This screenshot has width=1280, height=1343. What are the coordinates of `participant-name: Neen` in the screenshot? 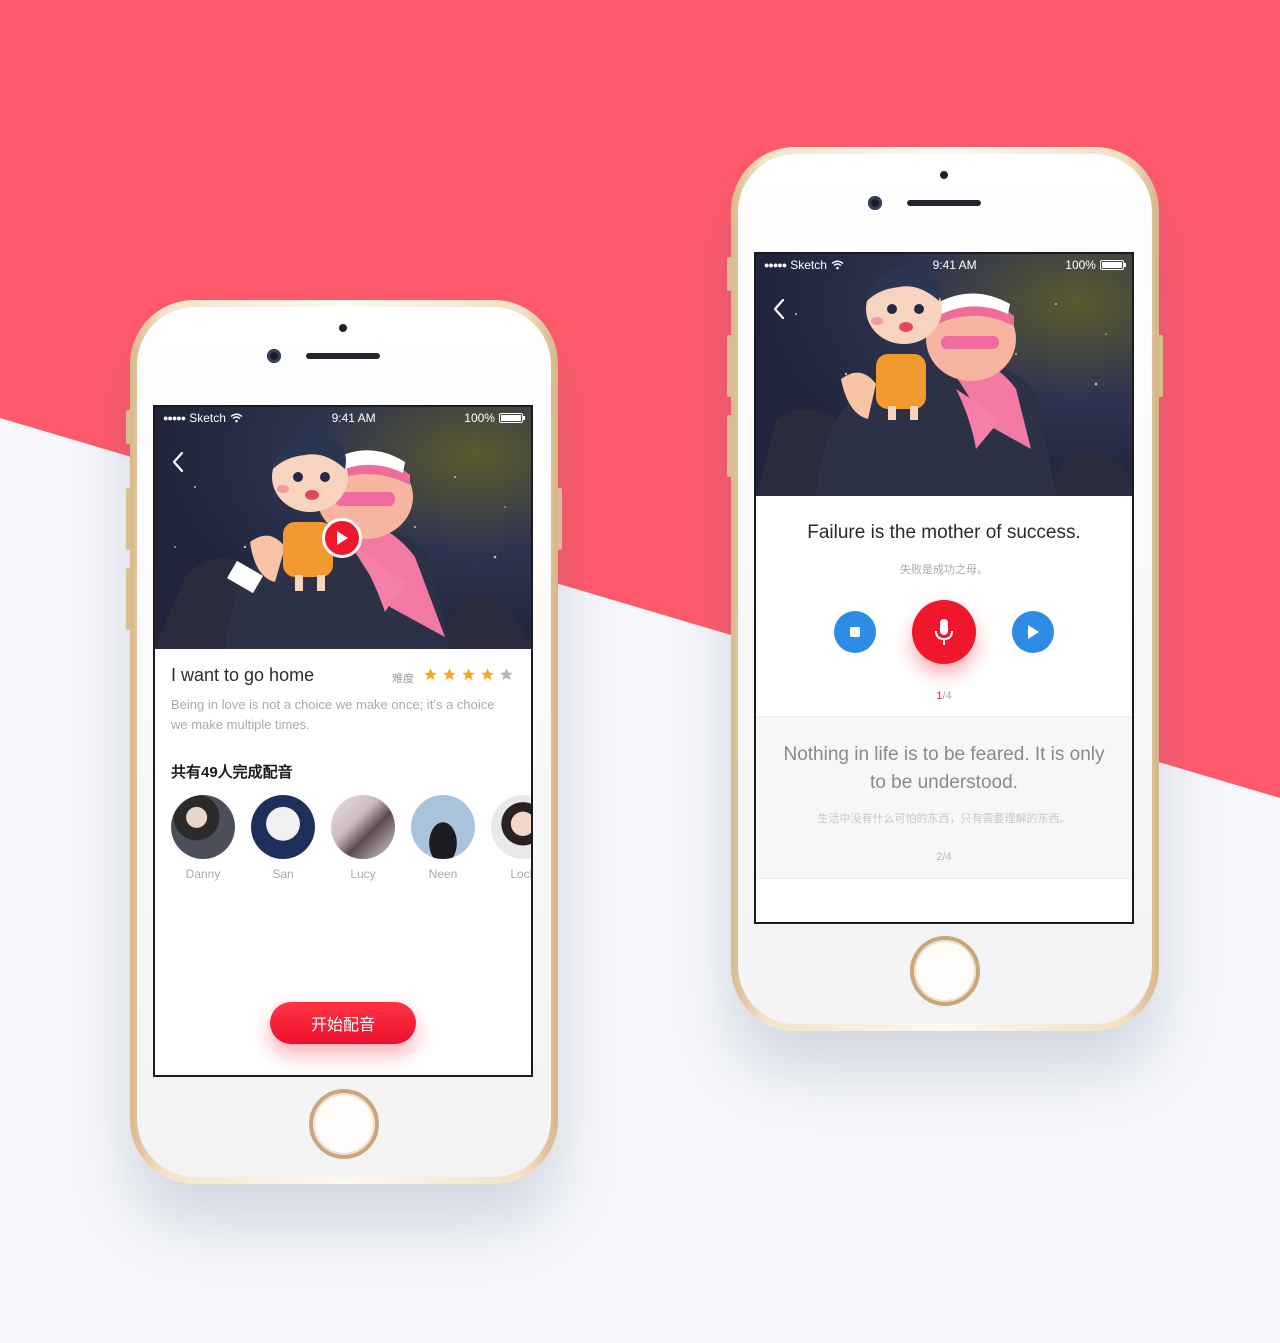 It's located at (443, 874).